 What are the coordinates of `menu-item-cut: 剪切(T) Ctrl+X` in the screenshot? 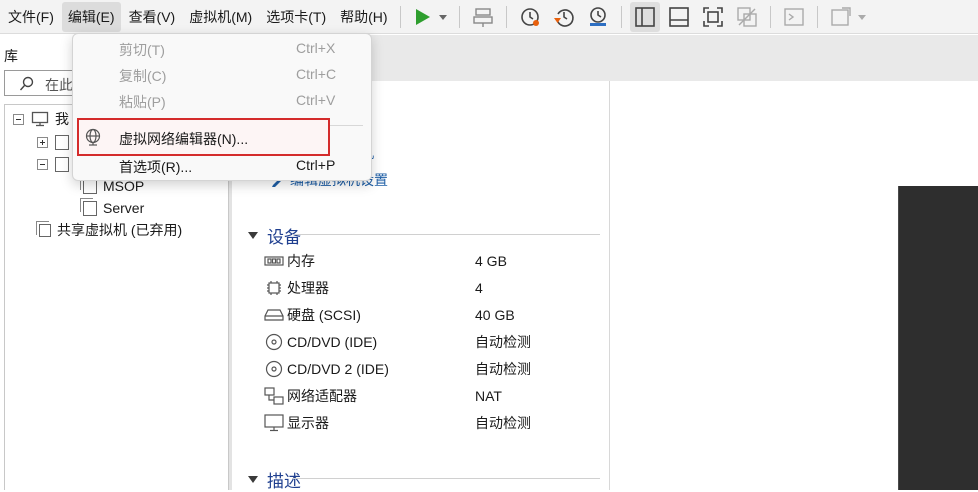 It's located at (222, 49).